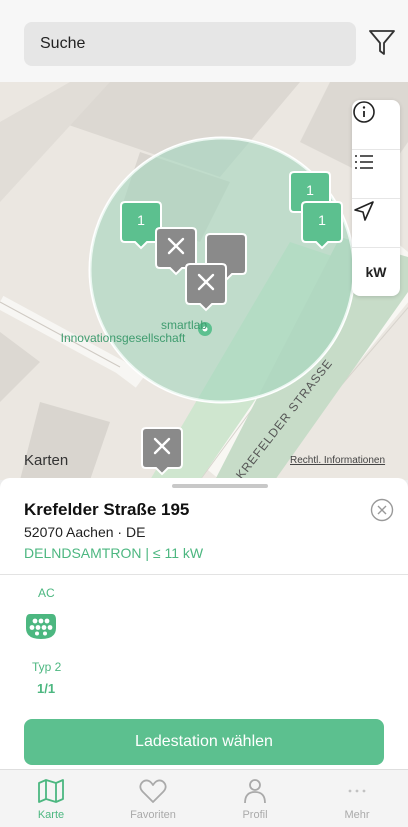  Describe the element at coordinates (107, 509) in the screenshot. I see `station-title: Krefelder Straße 195` at that location.